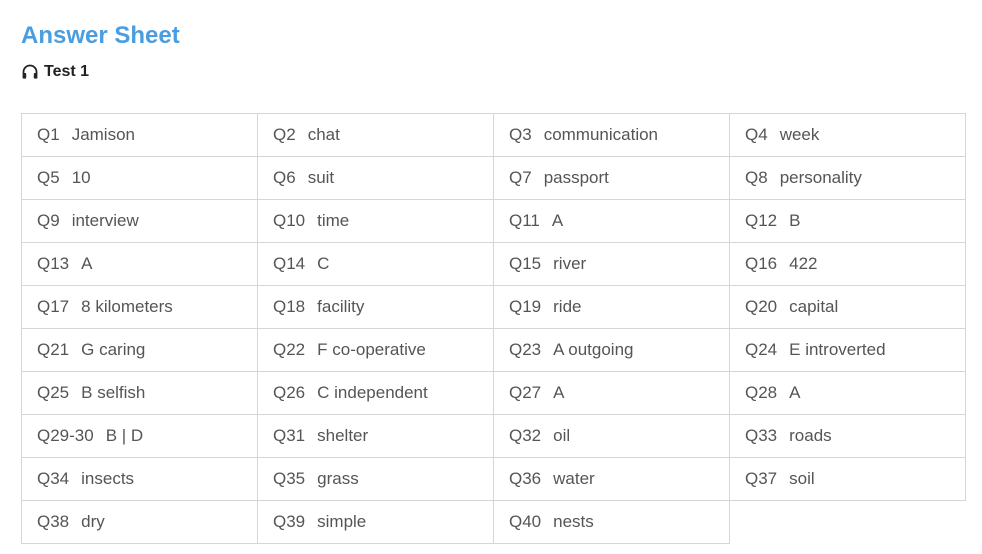 The width and height of the screenshot is (982, 554). Describe the element at coordinates (756, 134) in the screenshot. I see `question-number: Q4` at that location.